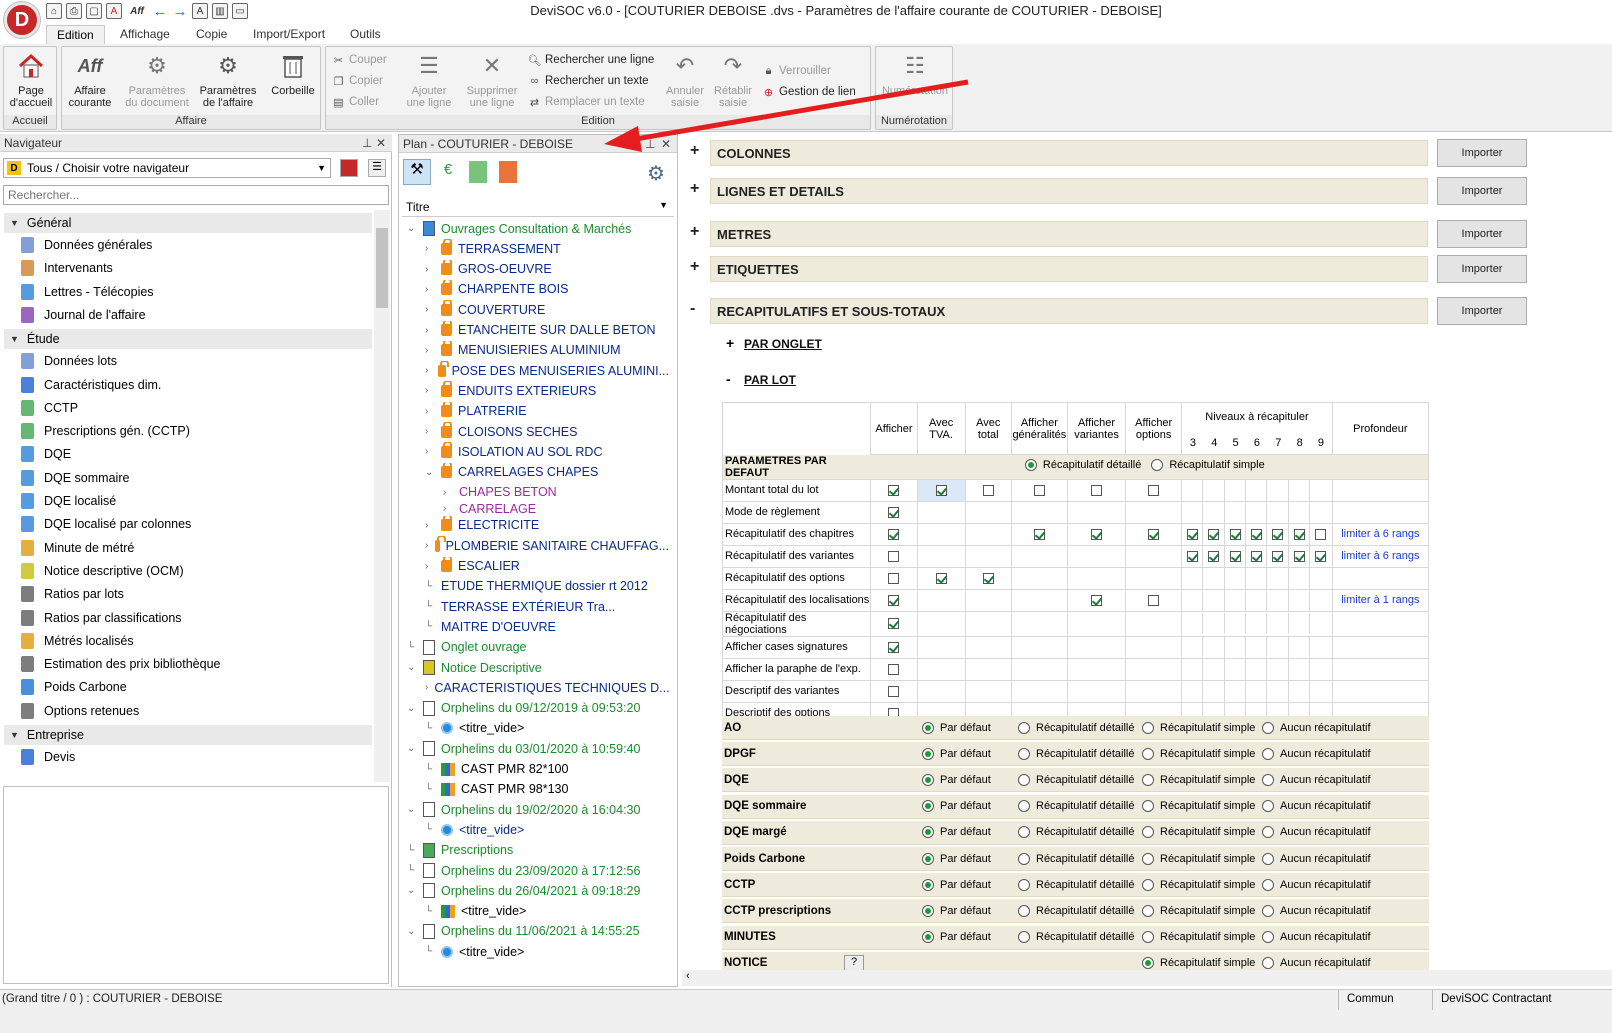 This screenshot has height=1033, width=1612. Describe the element at coordinates (76, 641) in the screenshot. I see `nav-item: Métrés localisés` at that location.